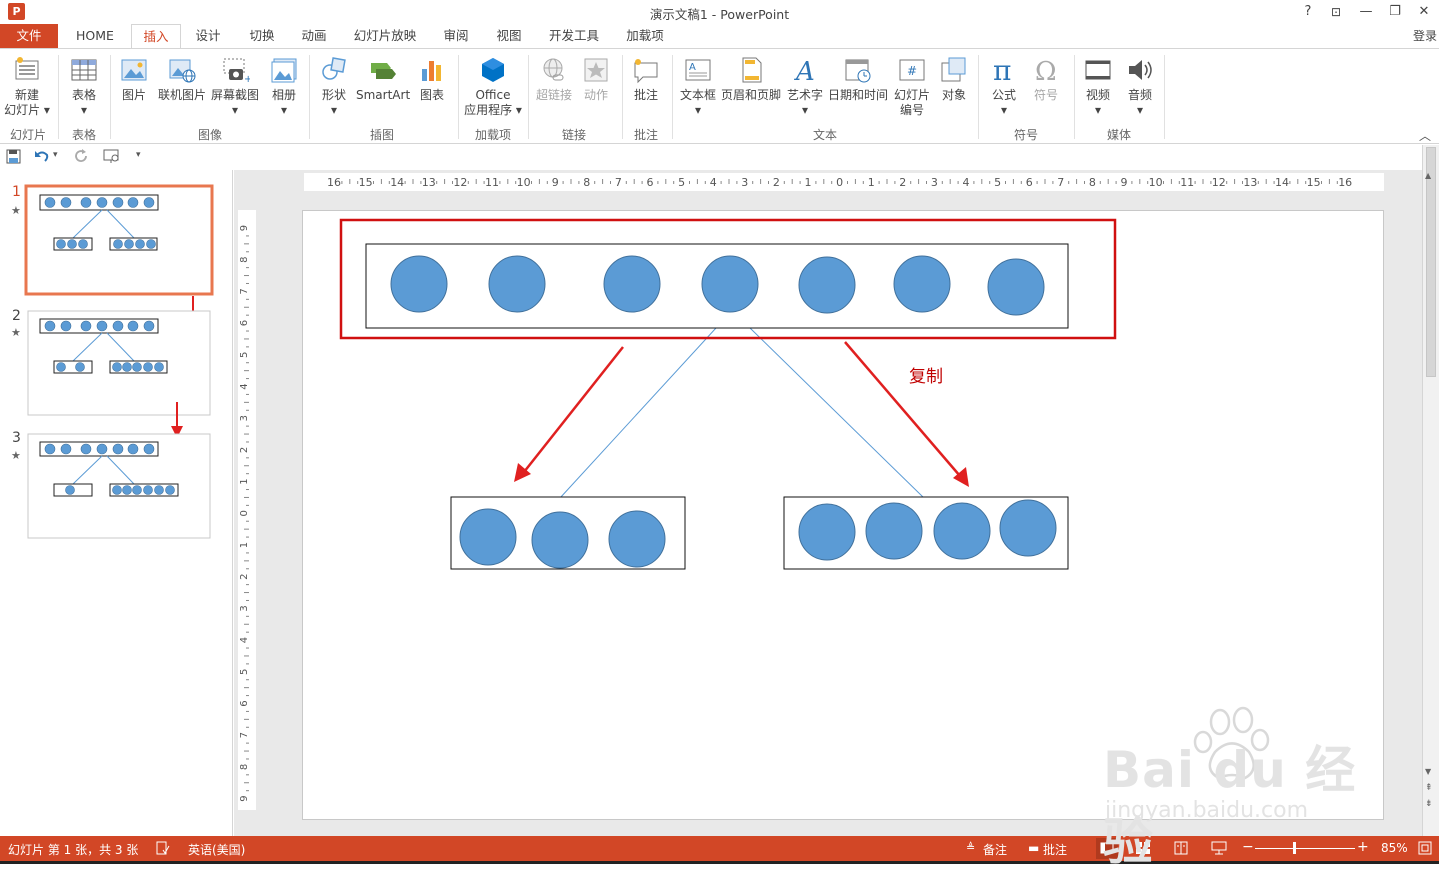 The height and width of the screenshot is (874, 1439). Describe the element at coordinates (1046, 79) in the screenshot. I see `symbol-button: Ω 符号` at that location.